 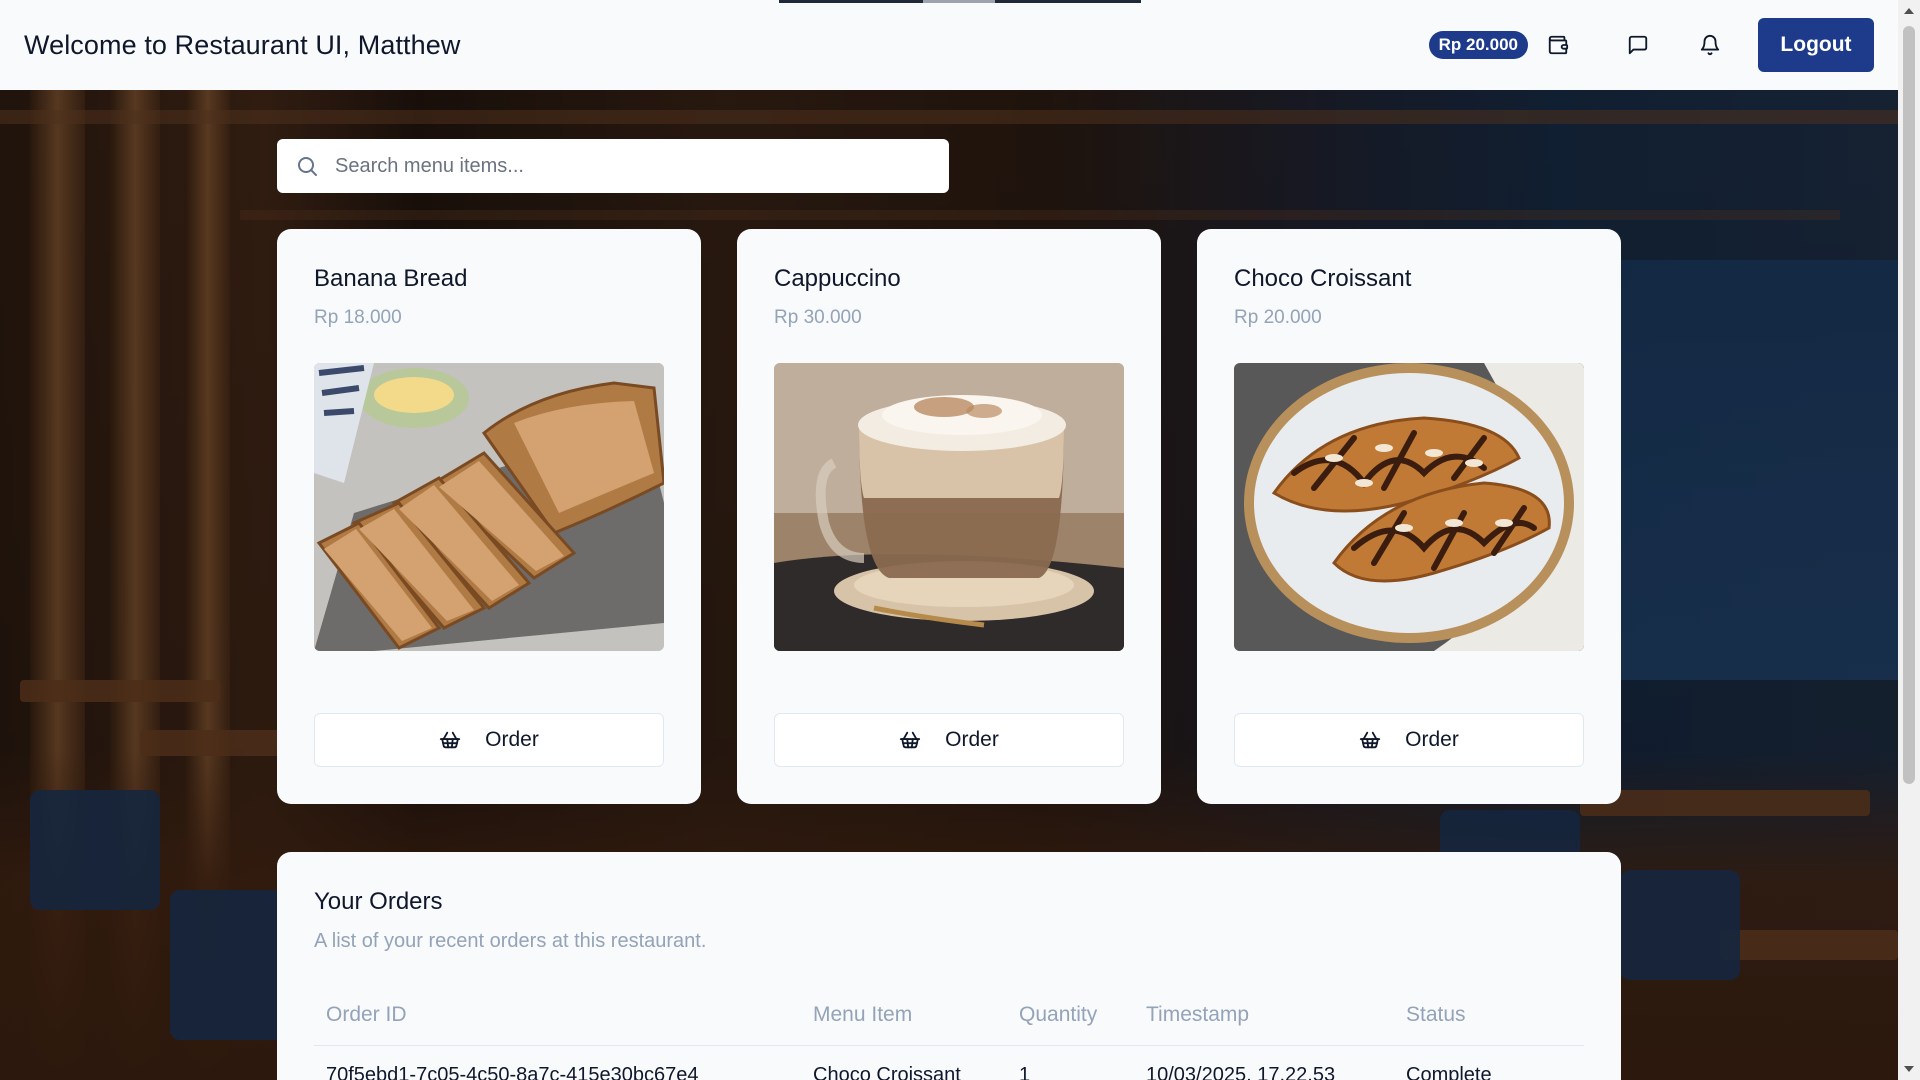 What do you see at coordinates (1478, 45) in the screenshot?
I see `balance-badge: Rp 20.000` at bounding box center [1478, 45].